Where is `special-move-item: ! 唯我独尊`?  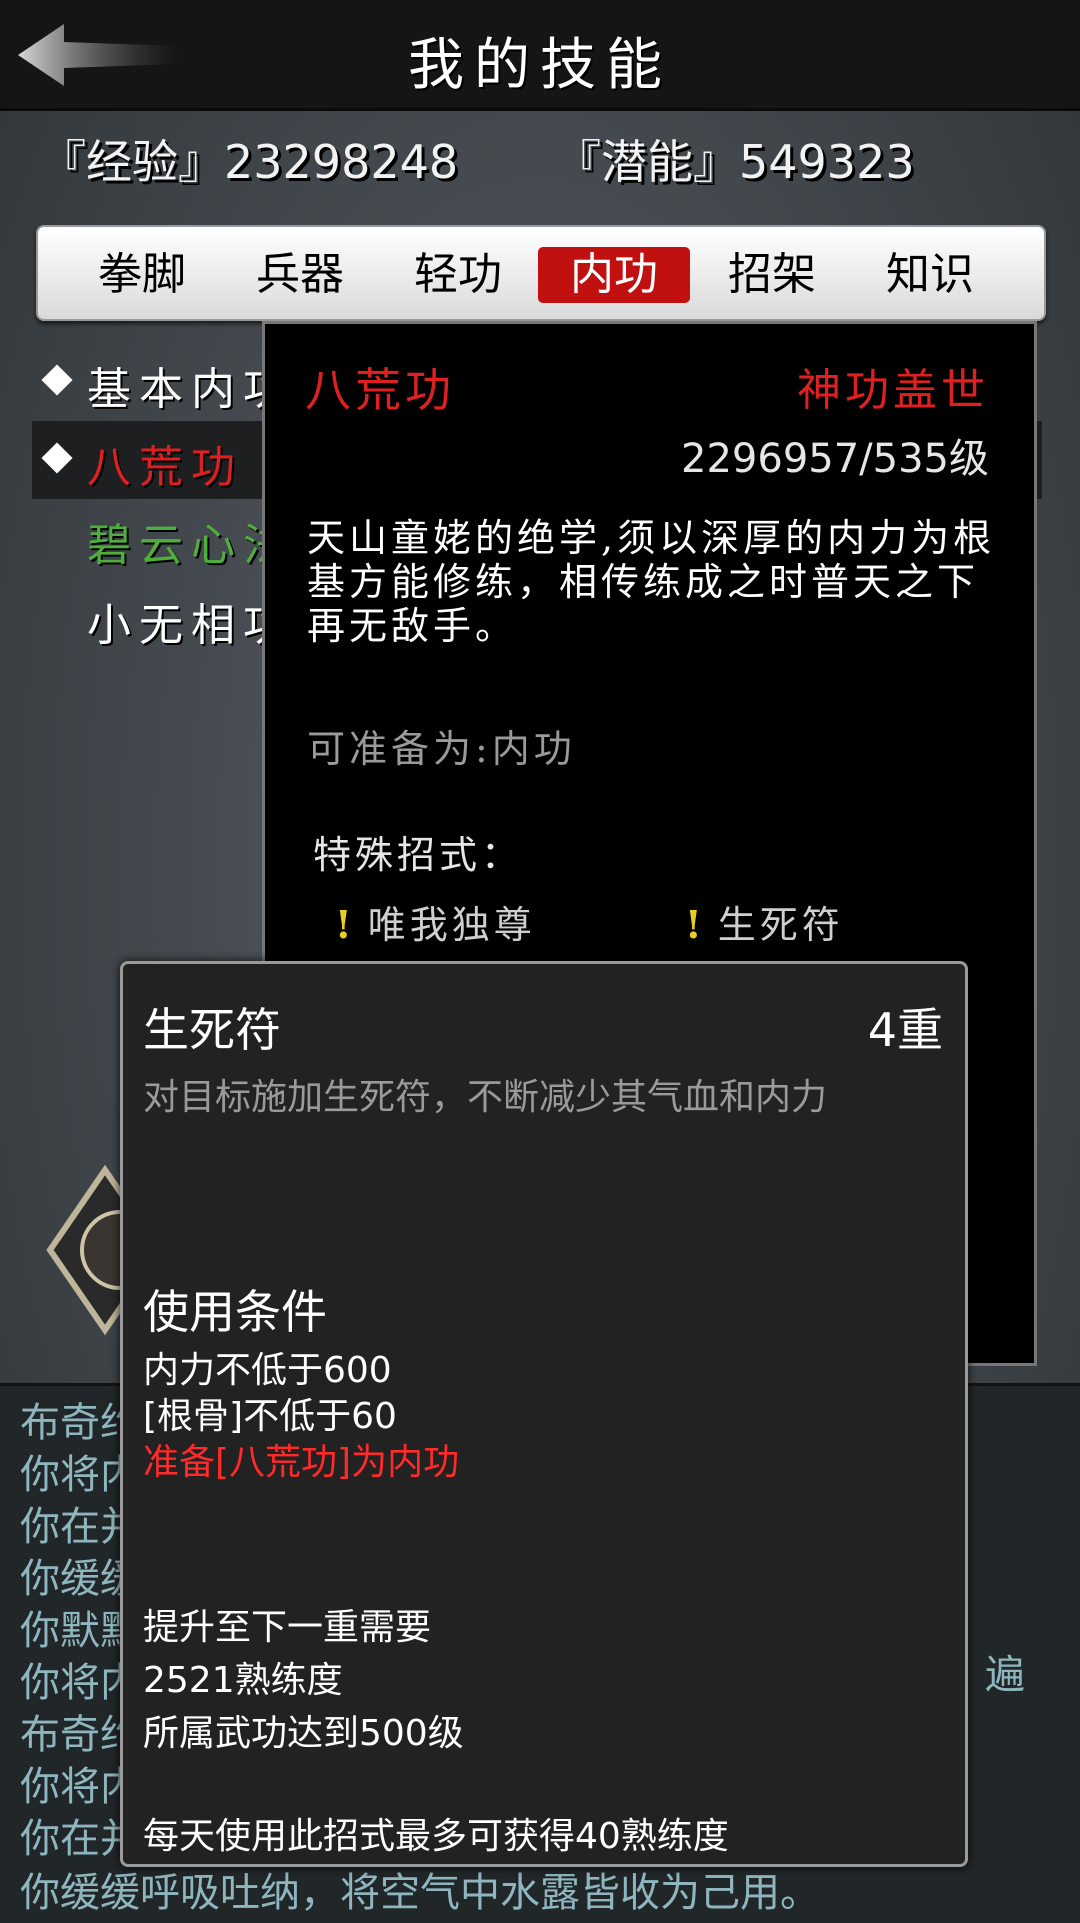
special-move-item: ! 唯我独尊 is located at coordinates (435, 921).